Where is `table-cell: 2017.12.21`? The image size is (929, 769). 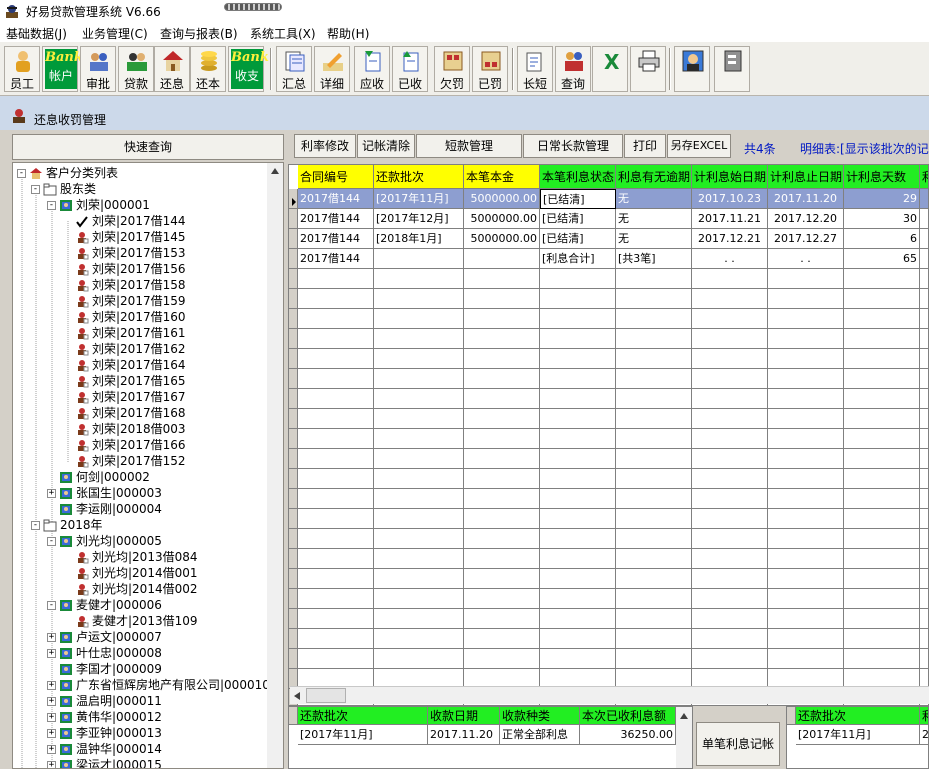 table-cell: 2017.12.21 is located at coordinates (730, 239).